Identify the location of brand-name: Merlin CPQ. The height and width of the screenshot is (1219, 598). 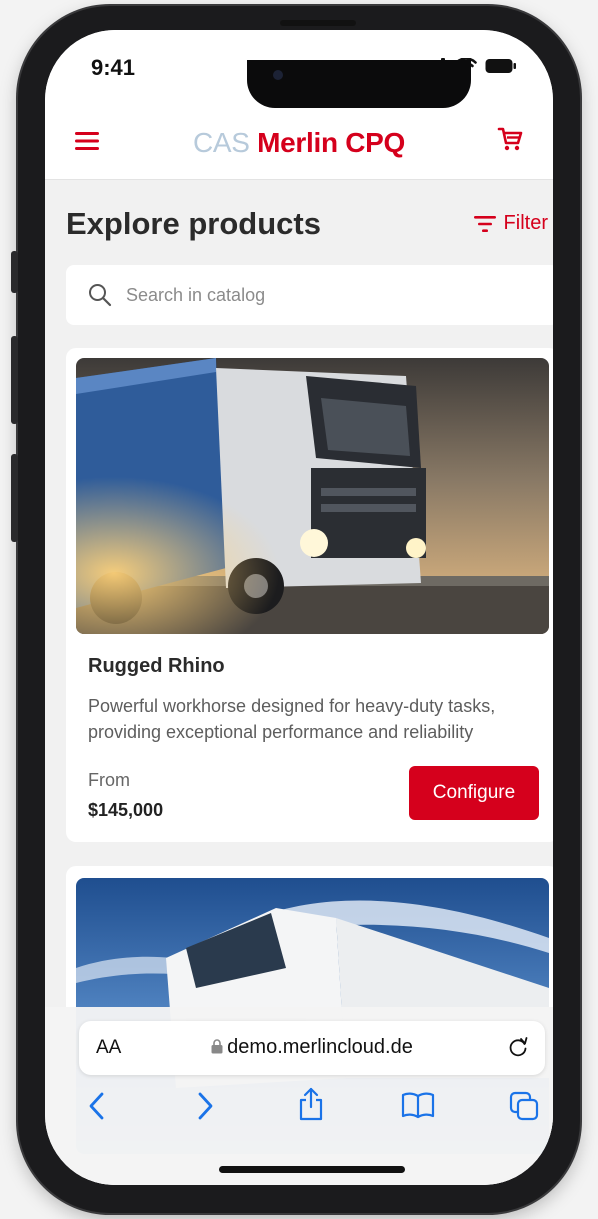
(331, 142).